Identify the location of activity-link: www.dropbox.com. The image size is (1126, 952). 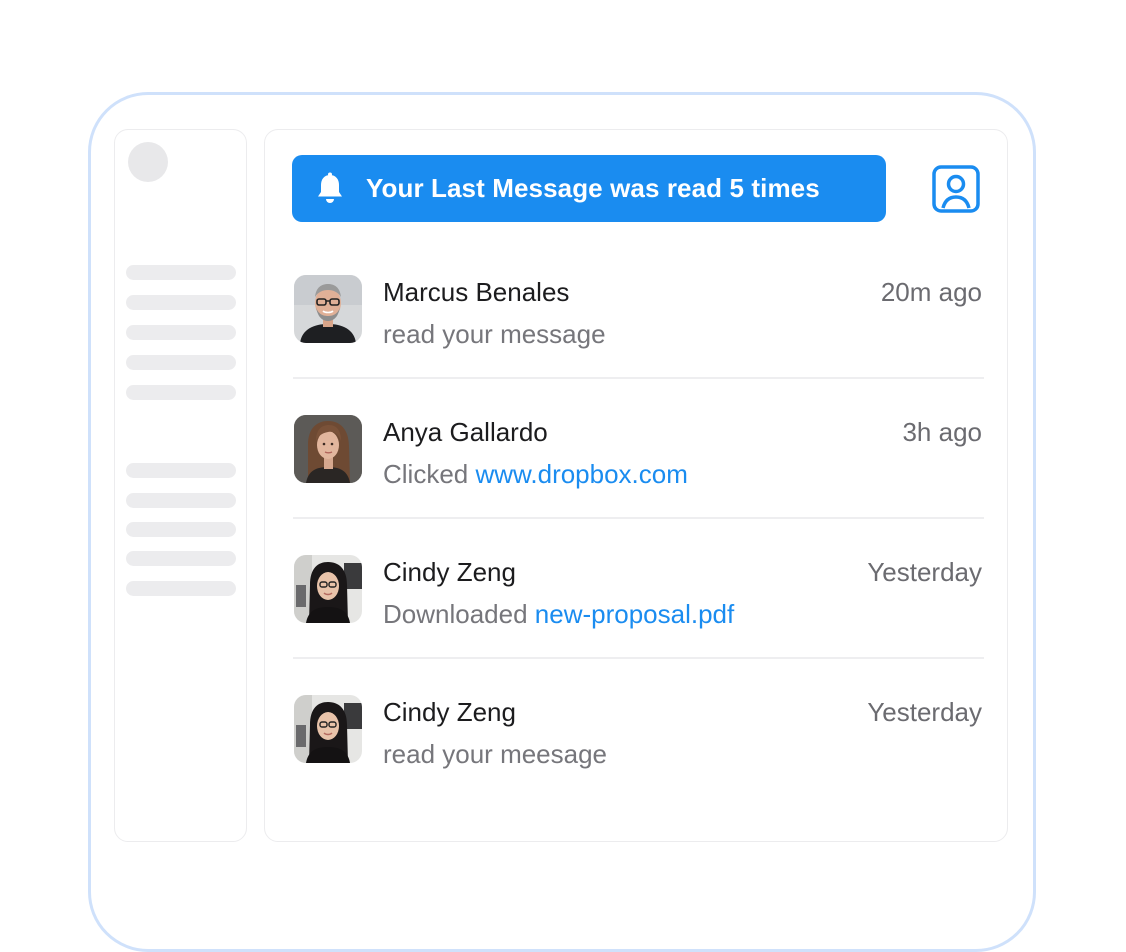
(581, 474).